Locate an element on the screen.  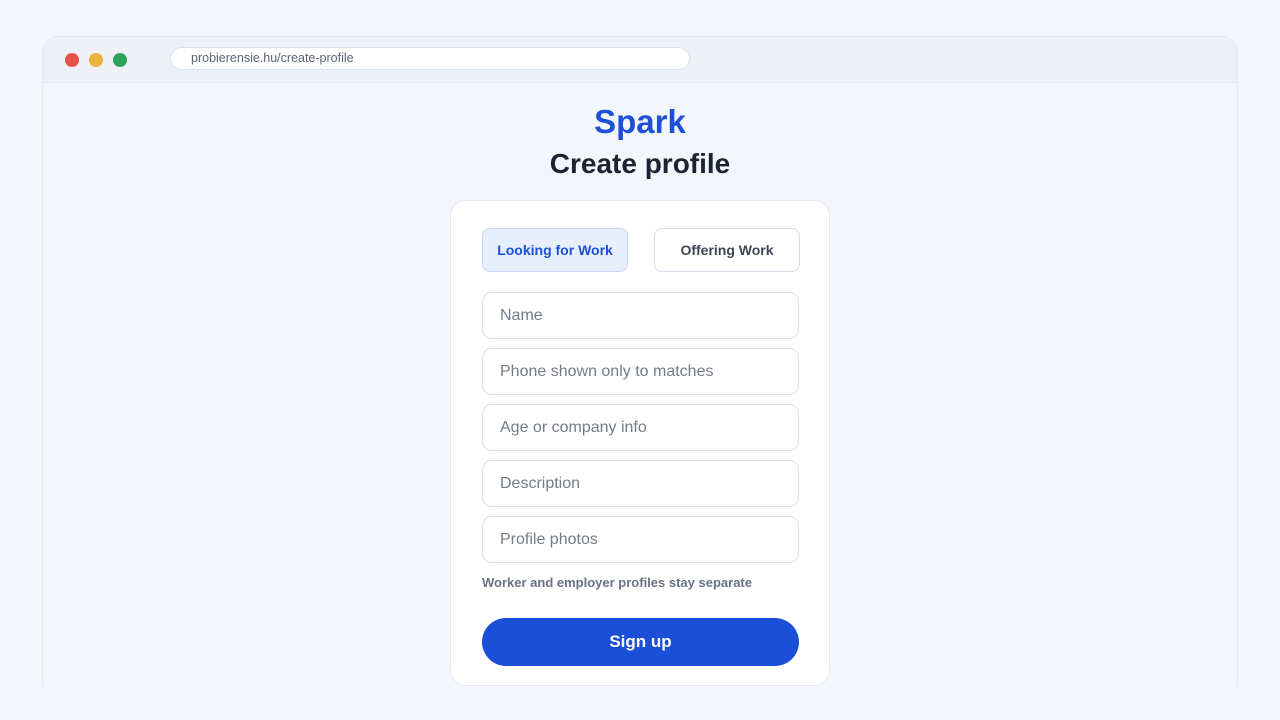
description-input is located at coordinates (640, 483).